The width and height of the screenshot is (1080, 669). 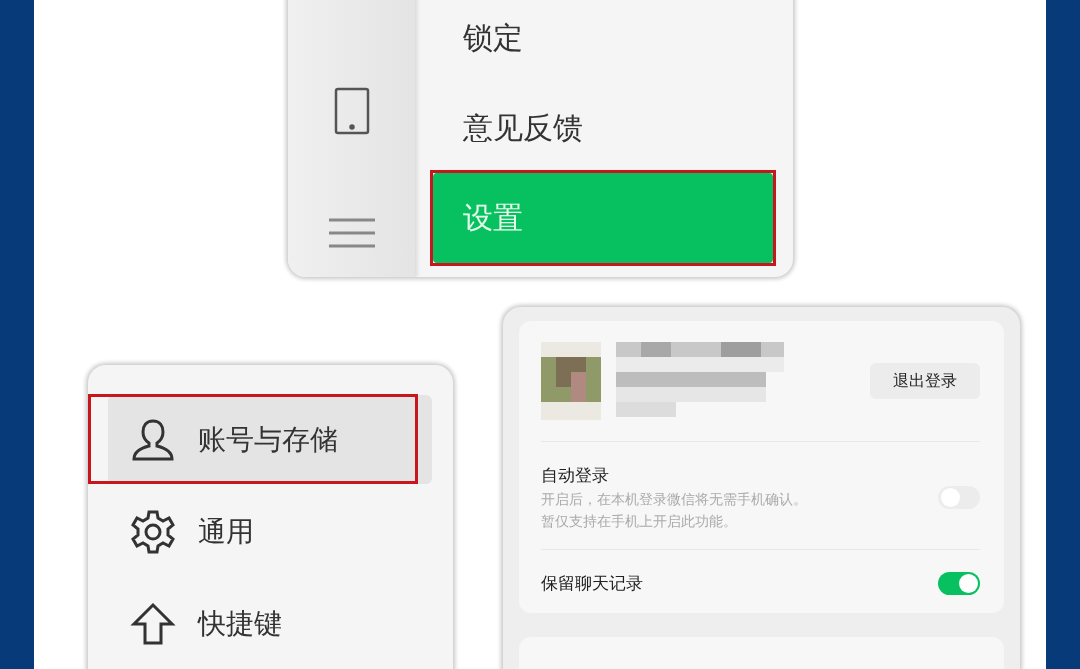 I want to click on toggle-switch, so click(x=959, y=583).